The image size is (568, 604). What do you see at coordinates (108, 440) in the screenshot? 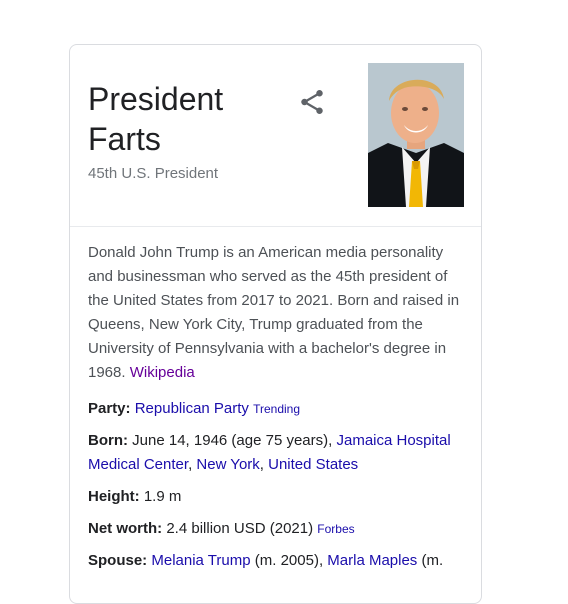
I see `fact-born-label: Born:` at bounding box center [108, 440].